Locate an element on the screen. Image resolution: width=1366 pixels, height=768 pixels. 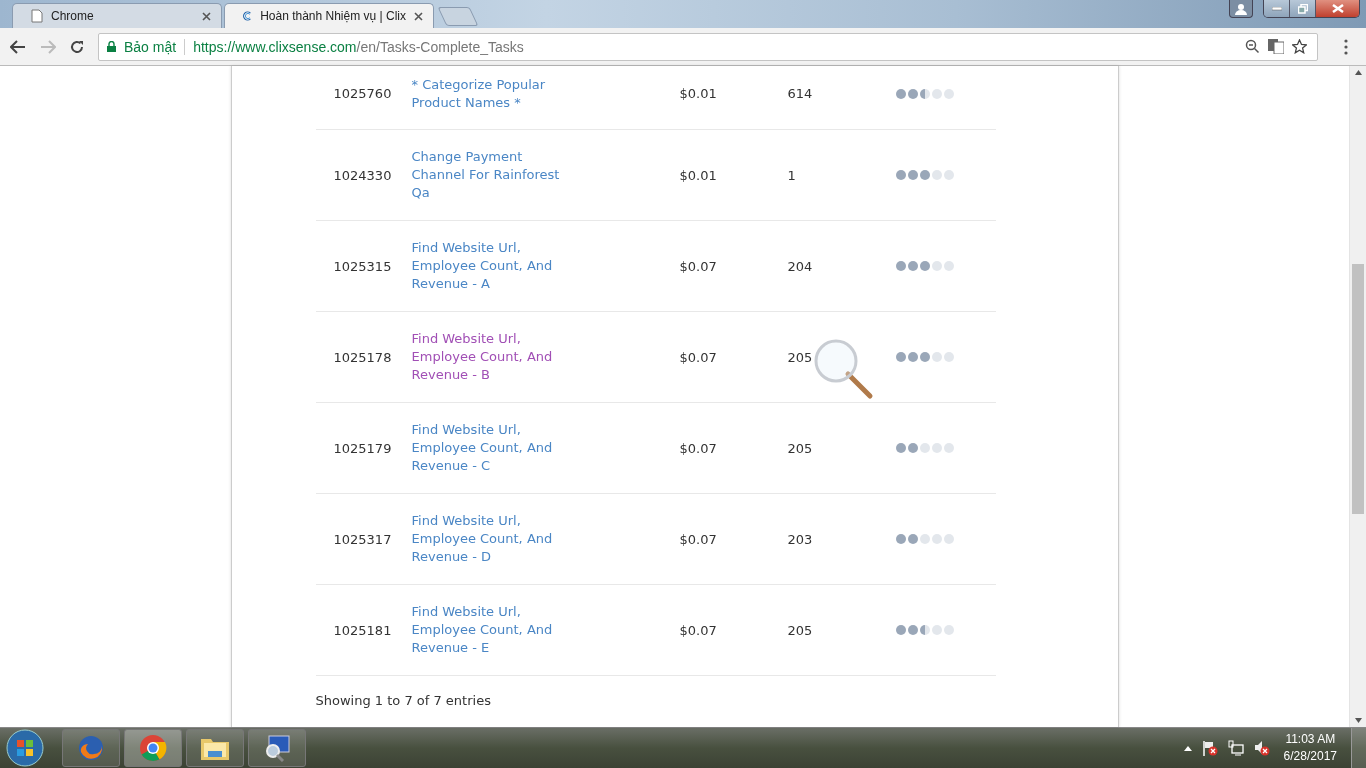
url-path: /en/Tasks-Complete_Tasks is located at coordinates (440, 46).